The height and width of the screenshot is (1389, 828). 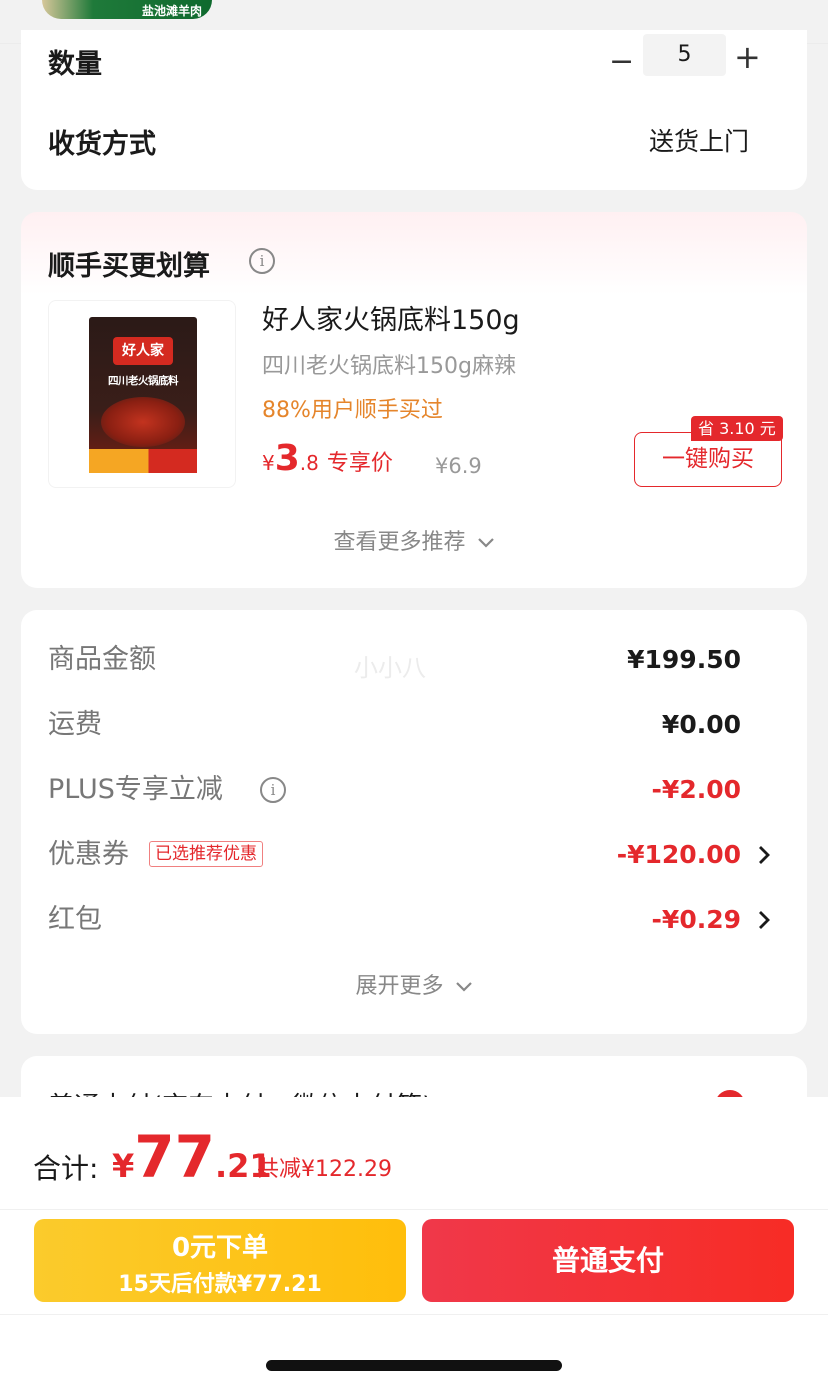 I want to click on addon-product-spec: 四川老火锅底料150g麻辣, so click(x=389, y=366).